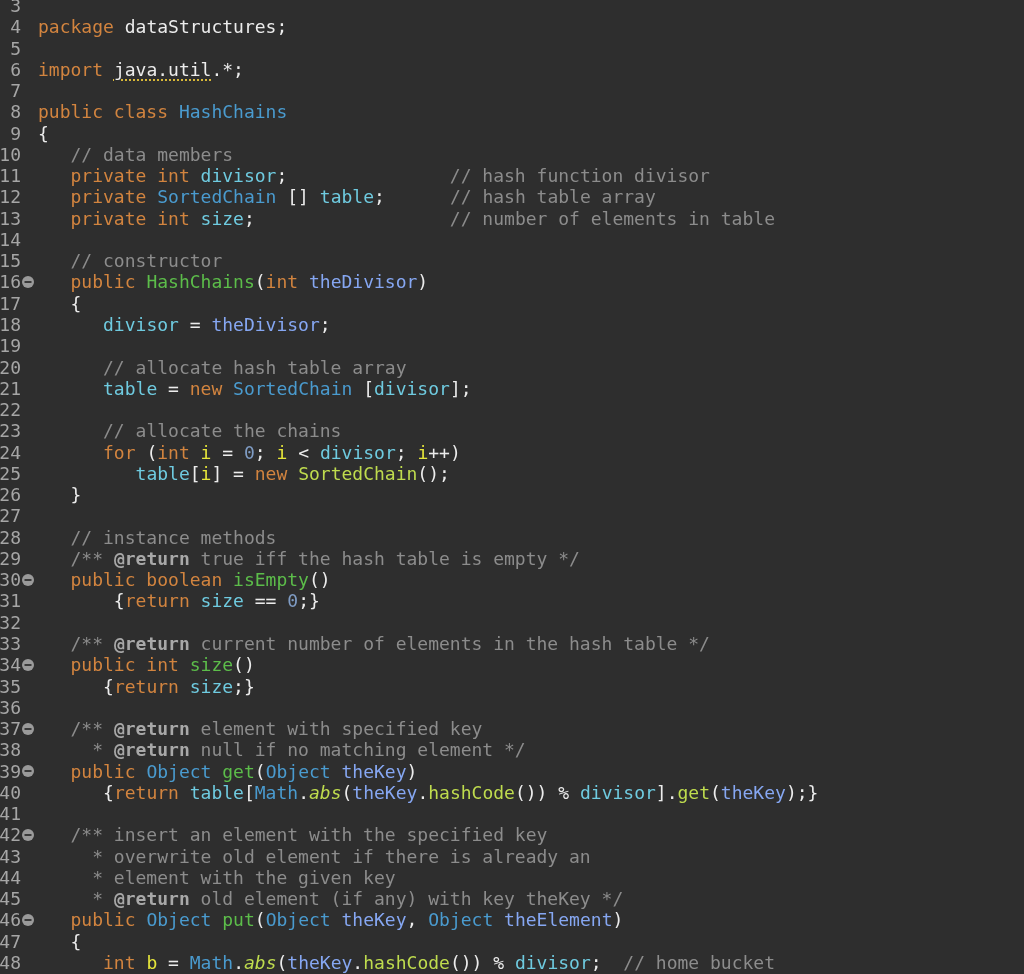 This screenshot has height=974, width=1024. I want to click on code-comment: // hash table array, so click(552, 197).